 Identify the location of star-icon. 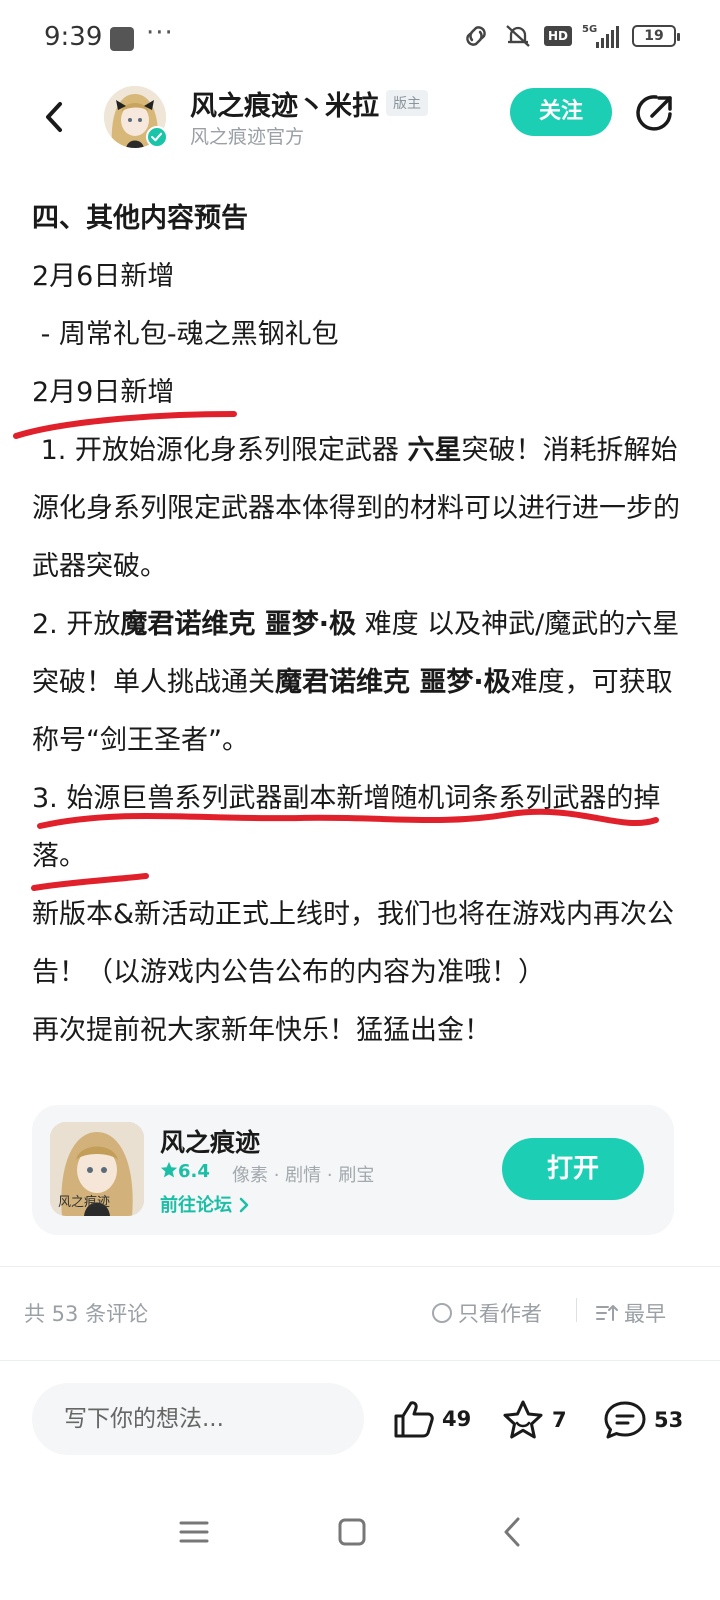
(169, 1169).